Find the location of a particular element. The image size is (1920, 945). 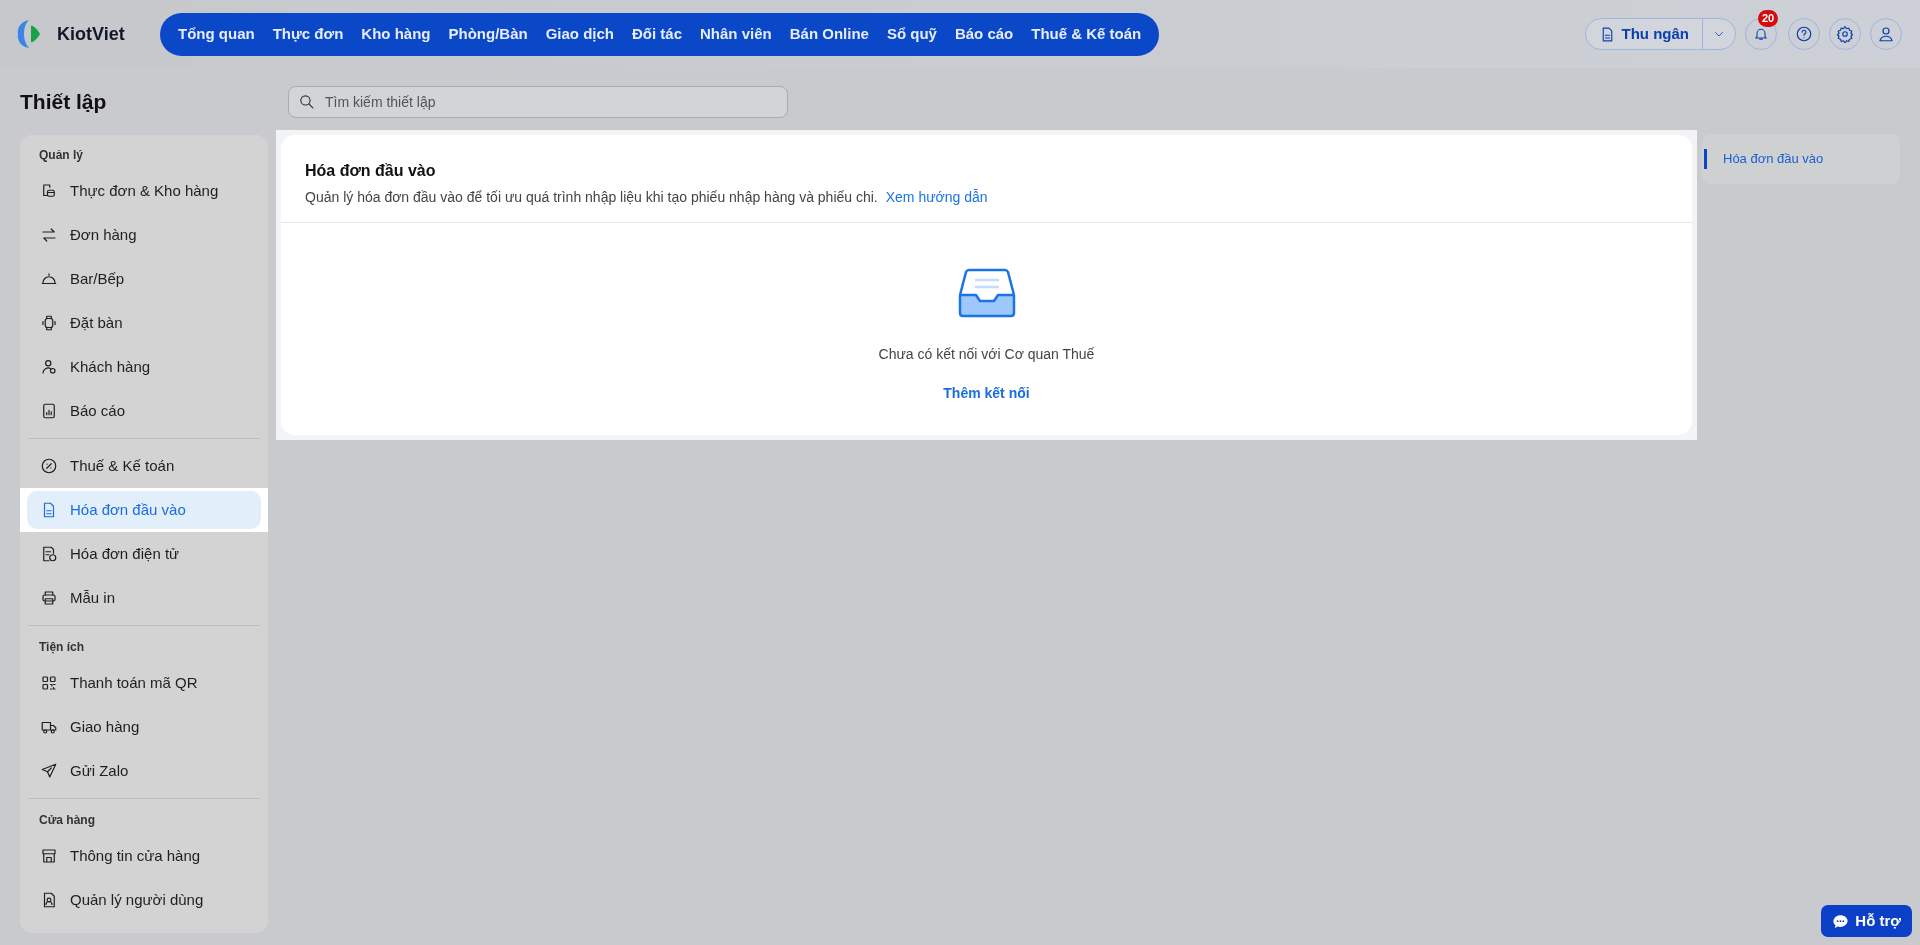

nav-link: Nhân viên is located at coordinates (736, 34).